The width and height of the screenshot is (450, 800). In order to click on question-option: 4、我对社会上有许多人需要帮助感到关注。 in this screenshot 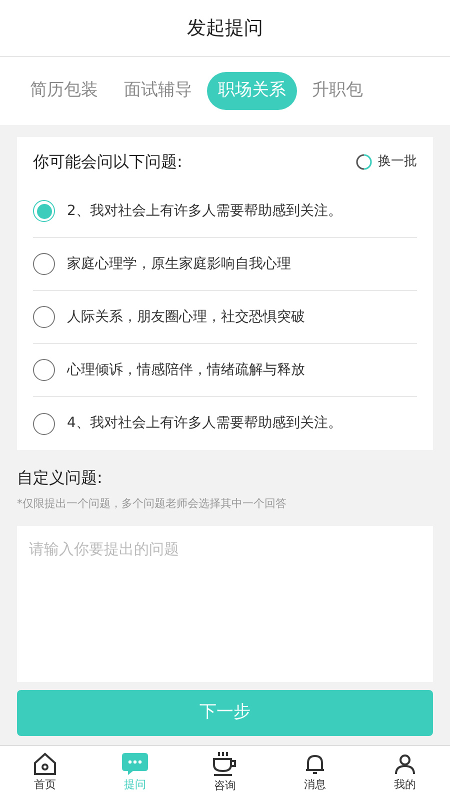, I will do `click(204, 423)`.